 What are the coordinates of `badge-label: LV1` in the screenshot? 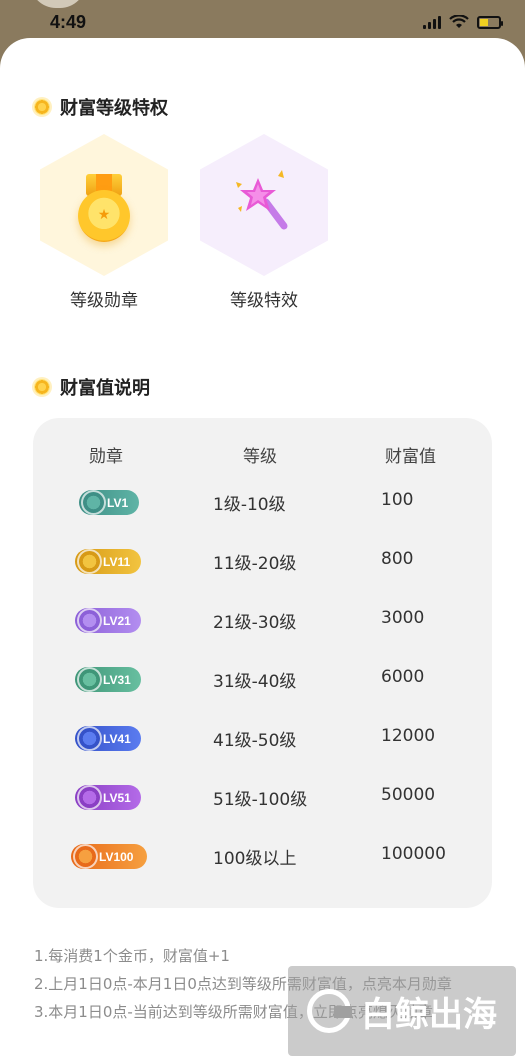 It's located at (118, 502).